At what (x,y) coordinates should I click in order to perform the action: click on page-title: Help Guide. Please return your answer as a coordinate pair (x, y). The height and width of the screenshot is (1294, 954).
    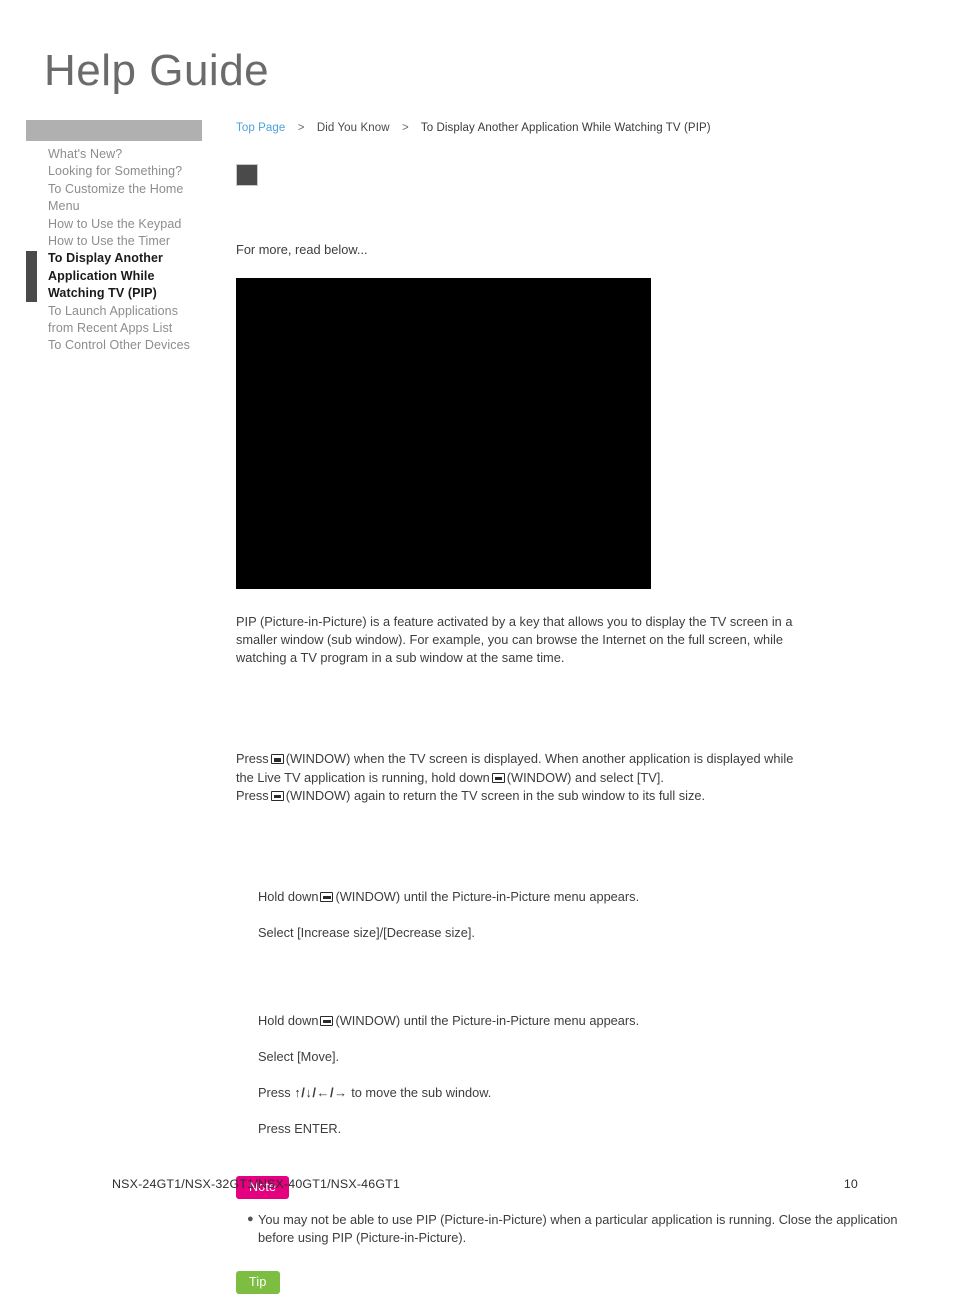
    Looking at the image, I should click on (156, 71).